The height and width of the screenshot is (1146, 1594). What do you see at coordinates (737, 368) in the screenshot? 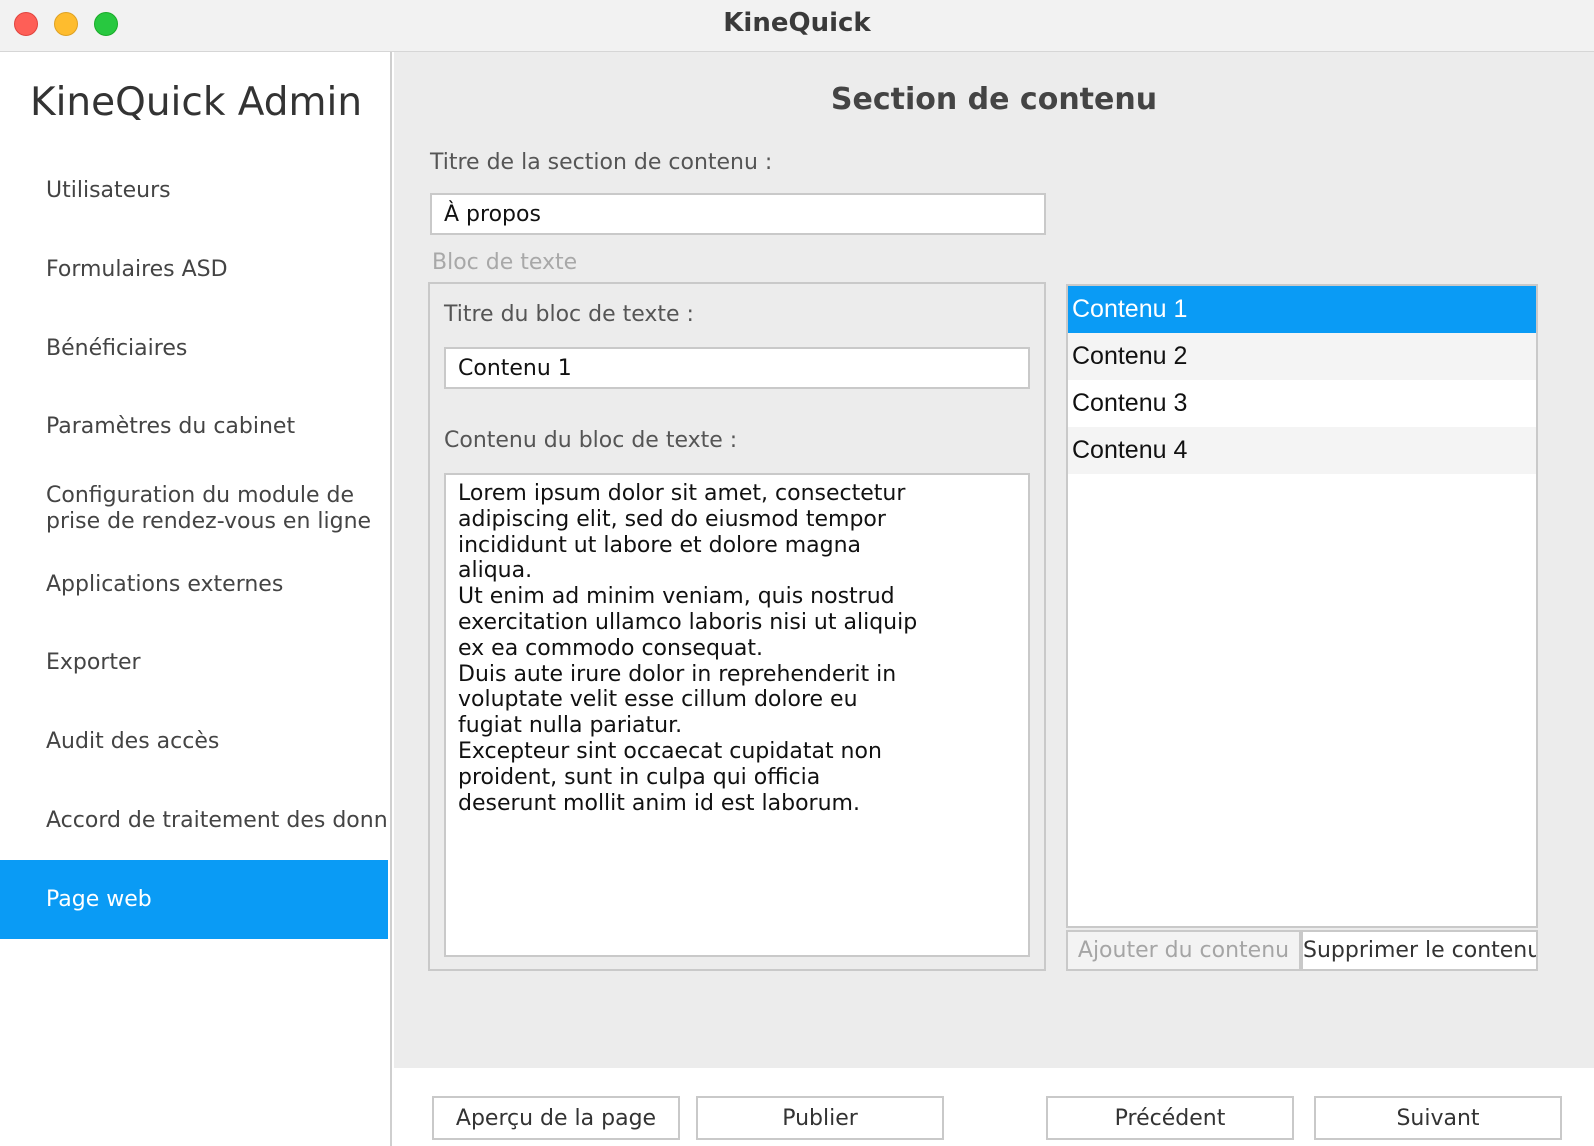
I see `text-block-title-input: Contenu 1` at bounding box center [737, 368].